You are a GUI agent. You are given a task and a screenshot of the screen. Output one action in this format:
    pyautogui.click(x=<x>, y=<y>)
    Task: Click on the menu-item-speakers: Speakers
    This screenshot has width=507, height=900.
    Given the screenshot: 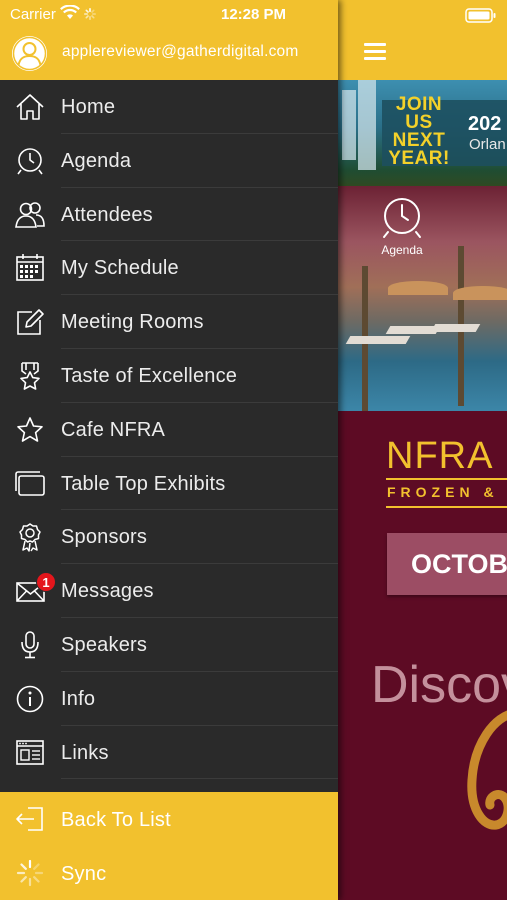 What is the action you would take?
    pyautogui.click(x=169, y=645)
    